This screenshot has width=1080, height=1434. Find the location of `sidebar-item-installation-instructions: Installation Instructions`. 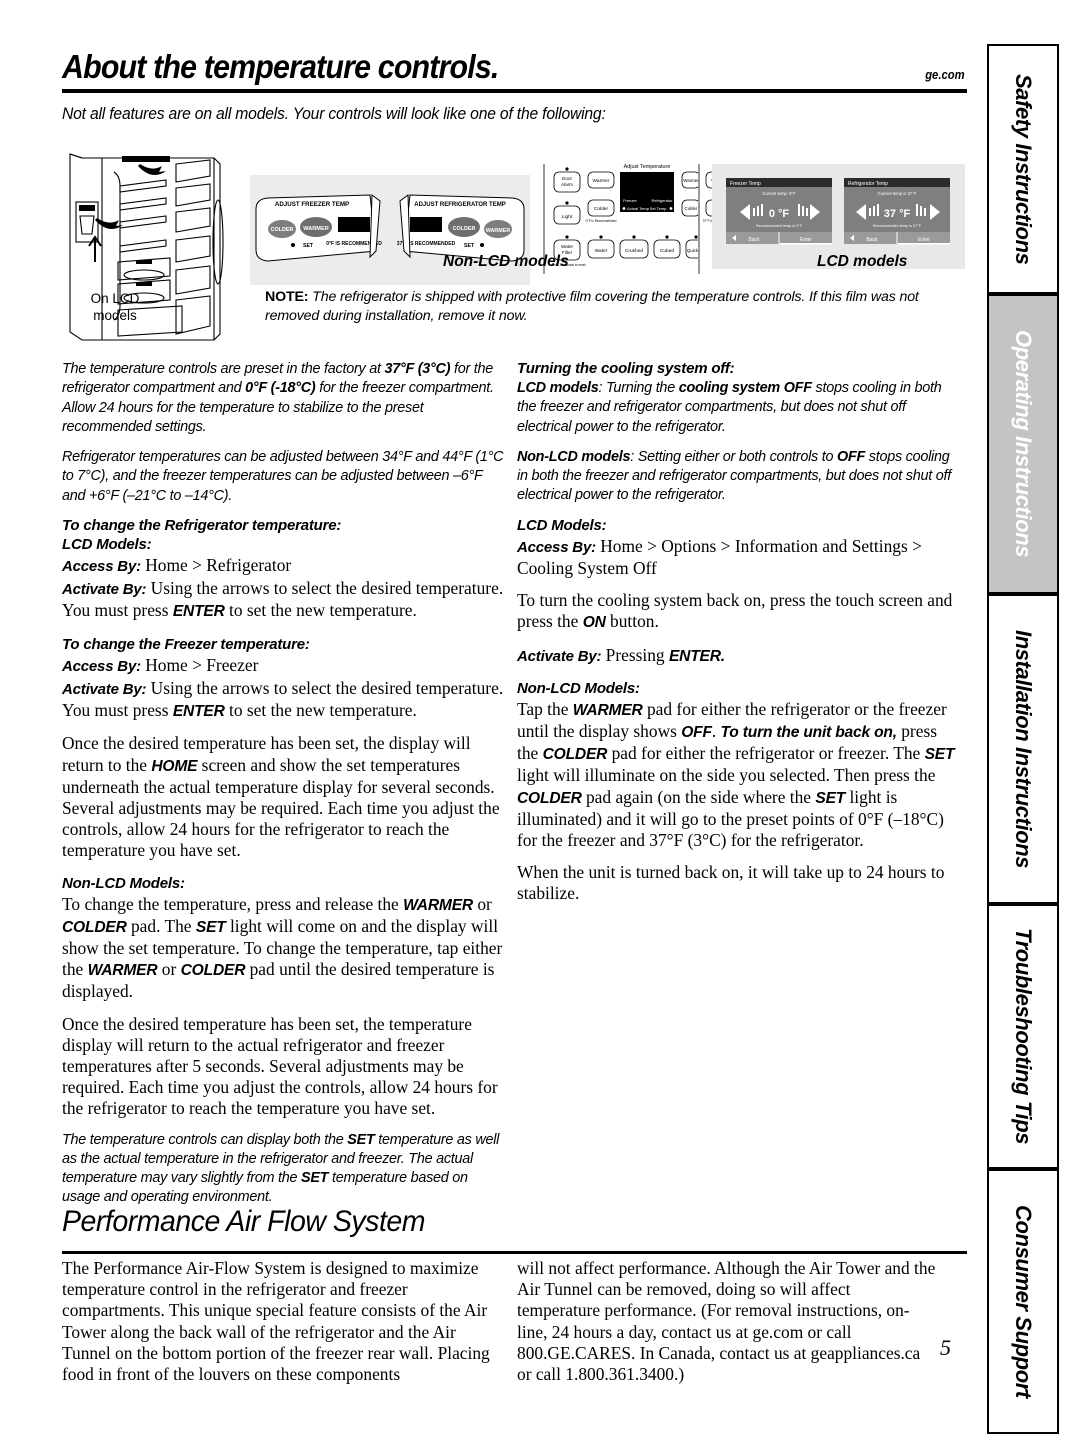

sidebar-item-installation-instructions: Installation Instructions is located at coordinates (1023, 749).